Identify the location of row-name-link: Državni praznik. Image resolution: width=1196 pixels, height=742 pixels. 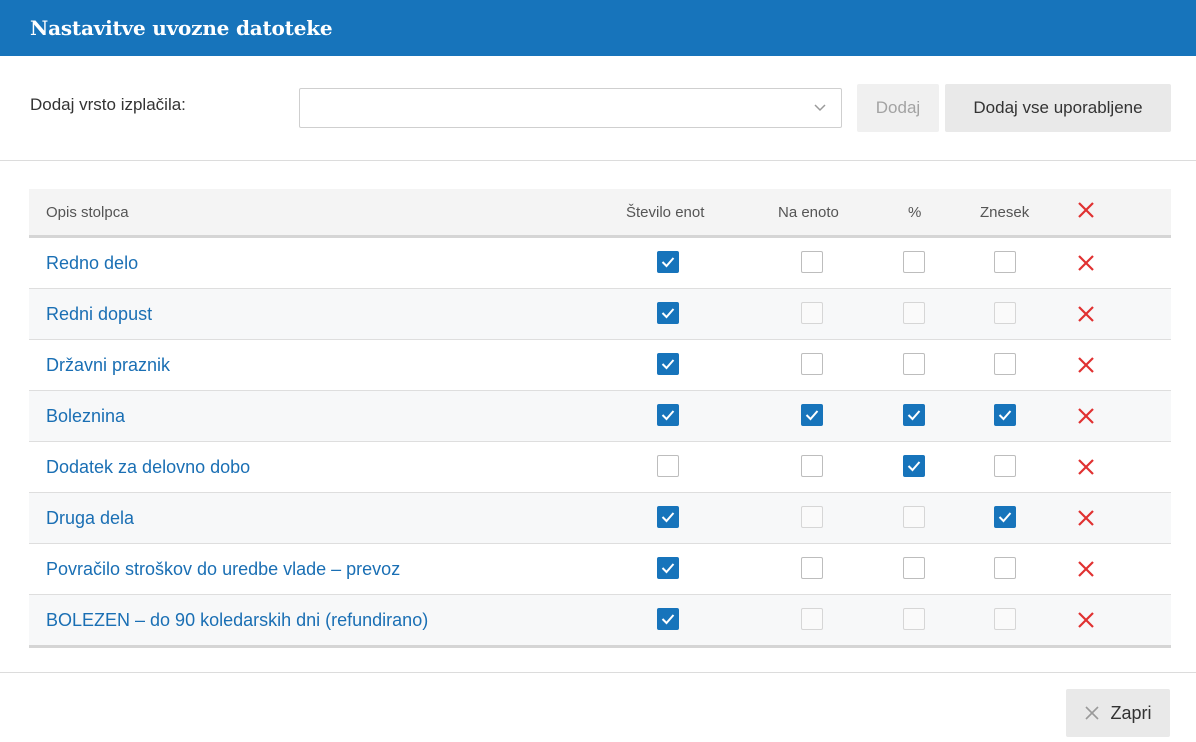
(108, 365).